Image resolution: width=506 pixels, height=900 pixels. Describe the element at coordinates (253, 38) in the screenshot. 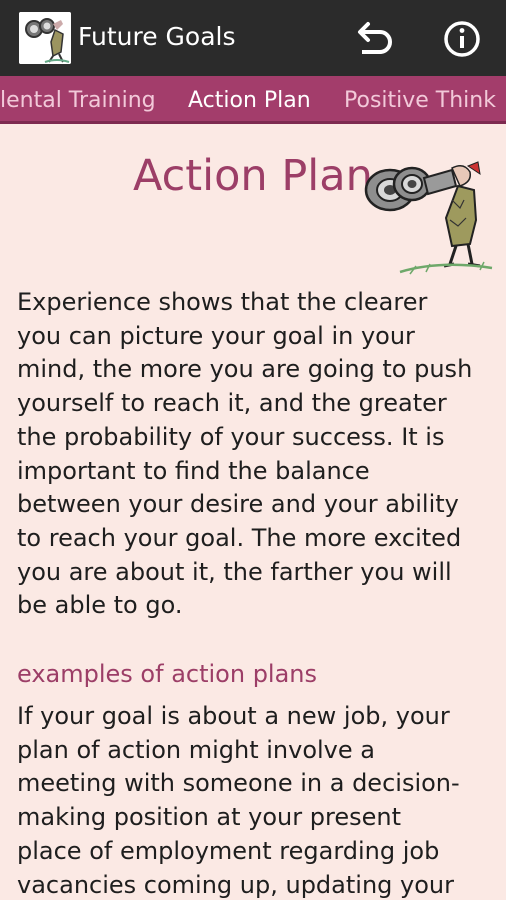

I see `action-bar: Future Goals` at that location.